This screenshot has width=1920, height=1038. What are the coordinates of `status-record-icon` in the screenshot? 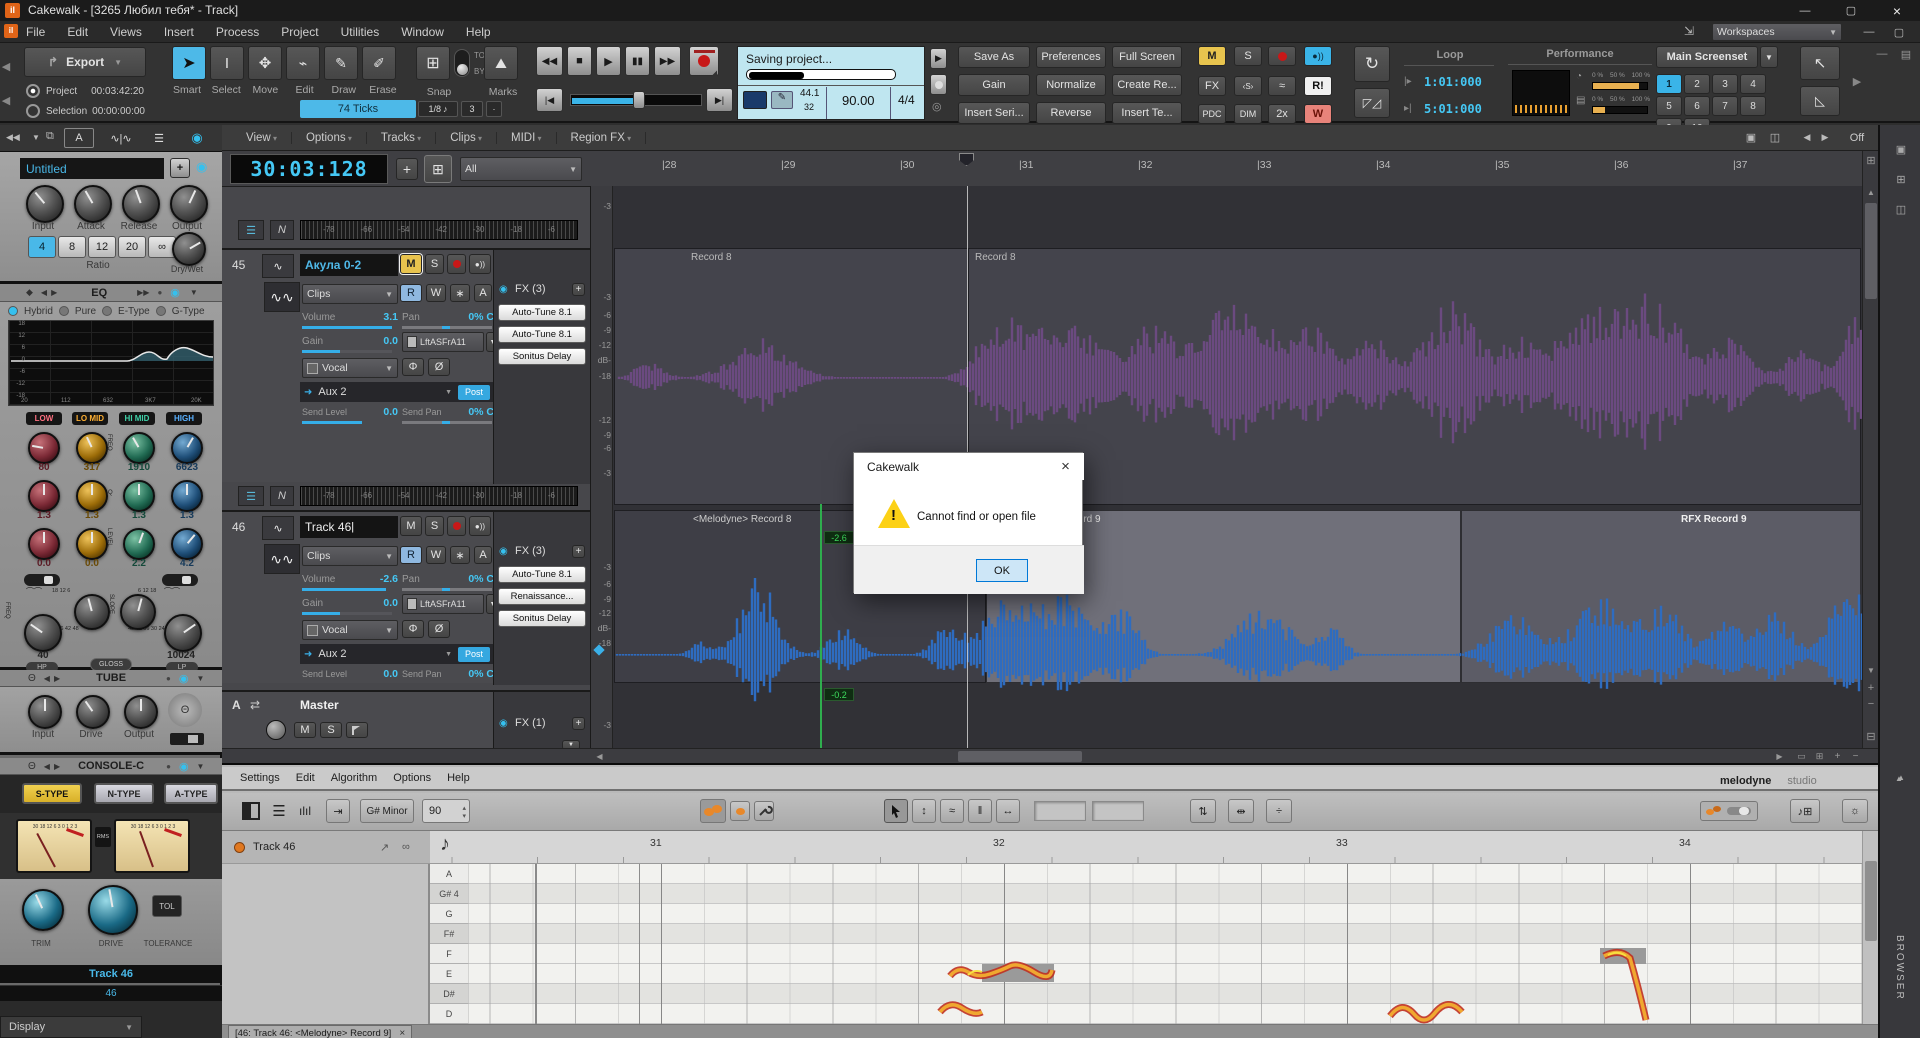 It's located at (938, 84).